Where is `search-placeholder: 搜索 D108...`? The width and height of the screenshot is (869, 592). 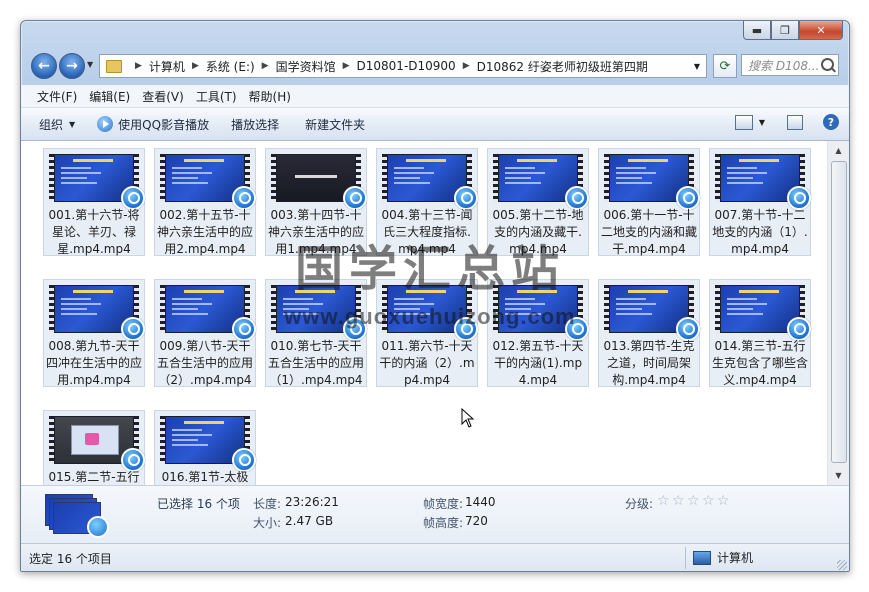 search-placeholder: 搜索 D108... is located at coordinates (784, 65).